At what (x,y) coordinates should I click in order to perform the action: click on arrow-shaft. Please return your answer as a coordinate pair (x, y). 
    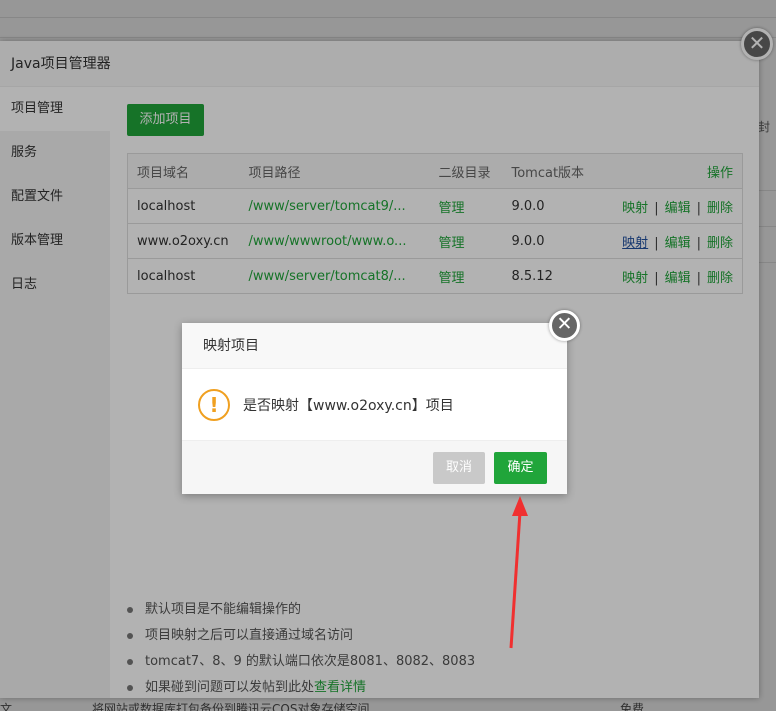
    Looking at the image, I should click on (515, 580).